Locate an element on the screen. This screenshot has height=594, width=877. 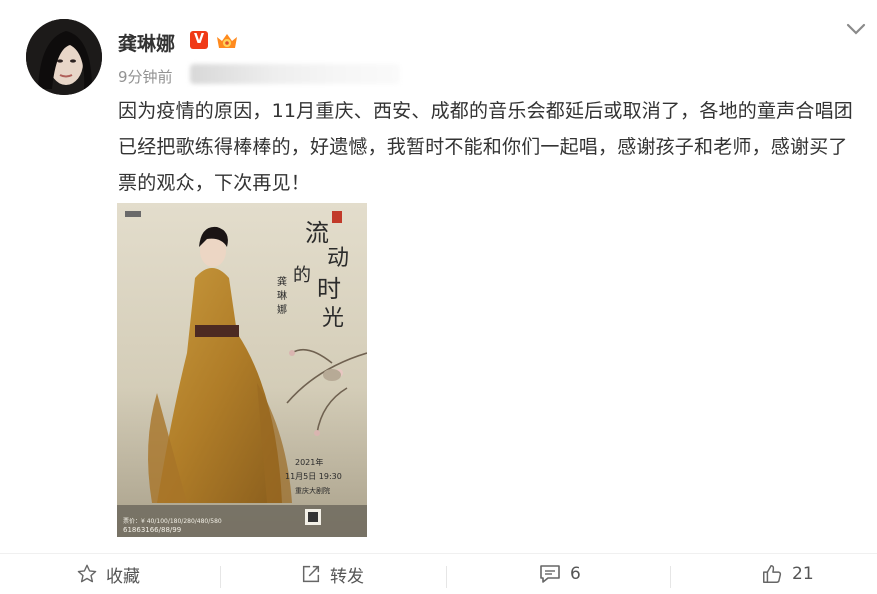
verified-v-icon: V is located at coordinates (199, 40).